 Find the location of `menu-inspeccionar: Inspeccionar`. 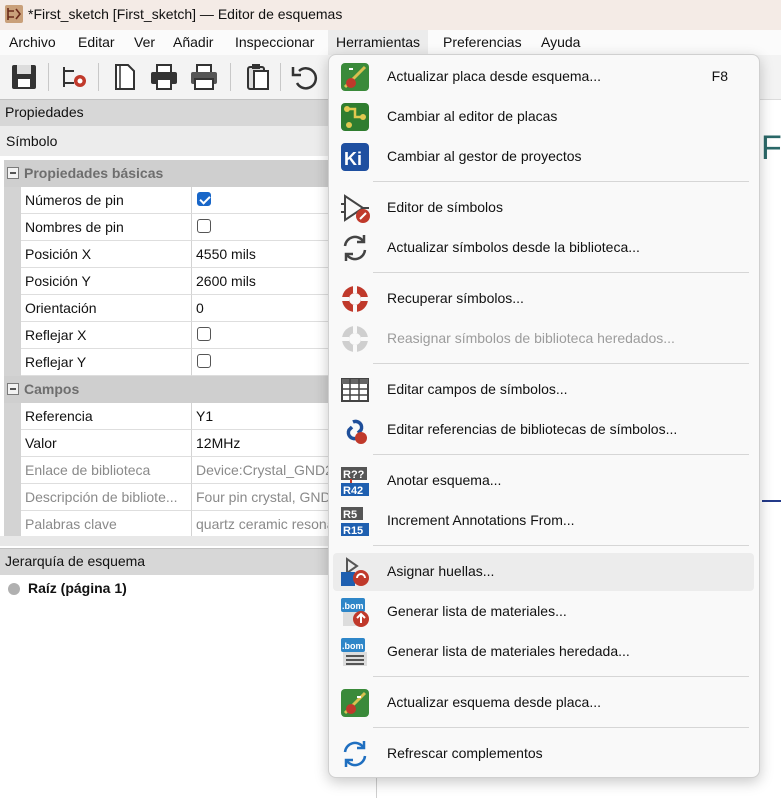

menu-inspeccionar: Inspeccionar is located at coordinates (274, 42).